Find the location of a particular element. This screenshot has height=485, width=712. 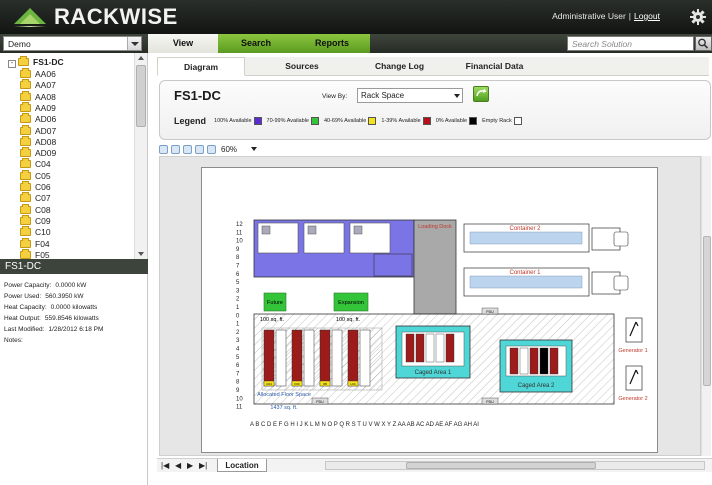

tree-root: - FS1-DC is located at coordinates (36, 62).